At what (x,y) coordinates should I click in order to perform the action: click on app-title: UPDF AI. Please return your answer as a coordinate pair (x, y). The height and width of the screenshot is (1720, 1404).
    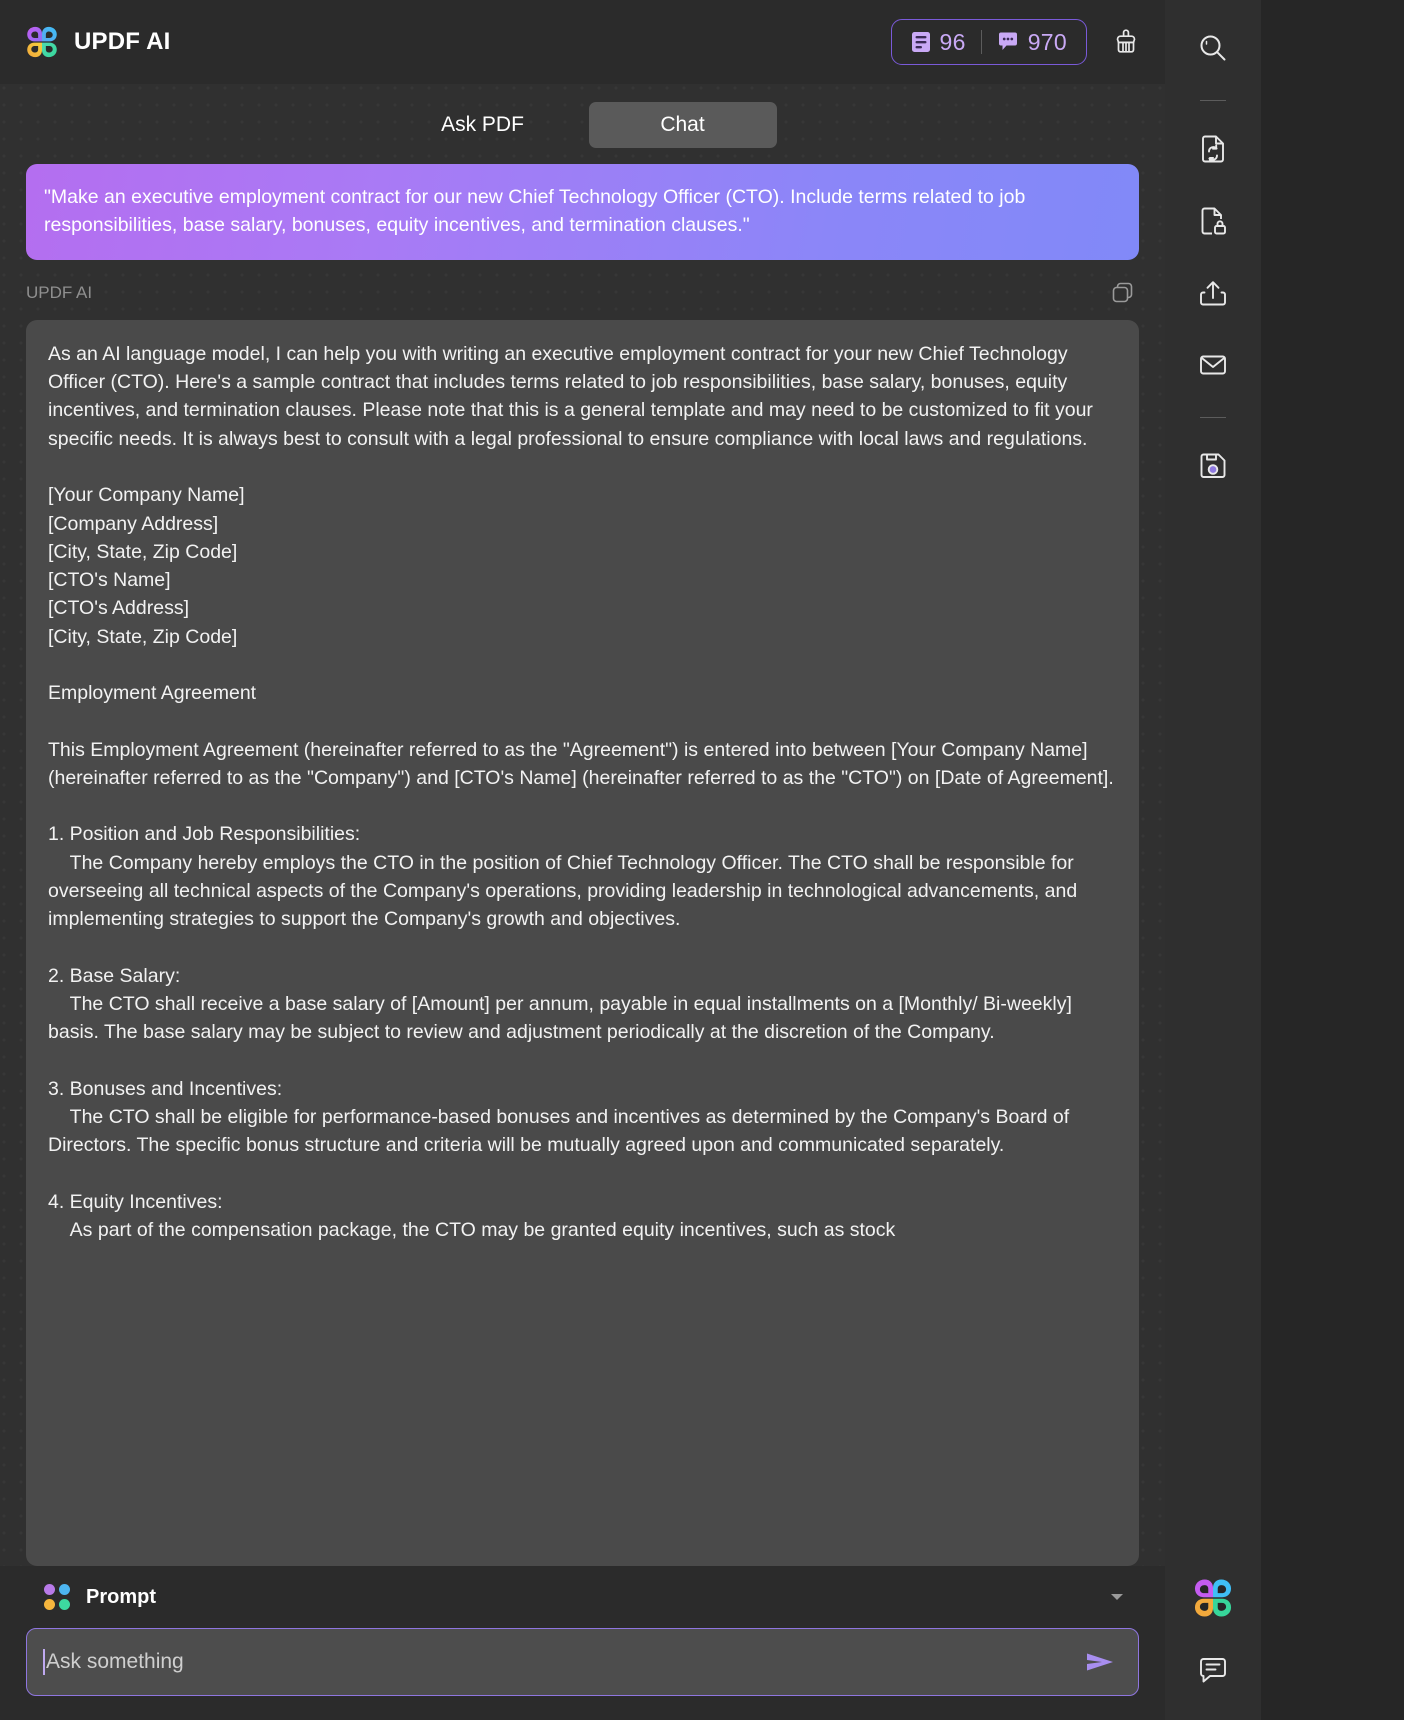
    Looking at the image, I should click on (122, 41).